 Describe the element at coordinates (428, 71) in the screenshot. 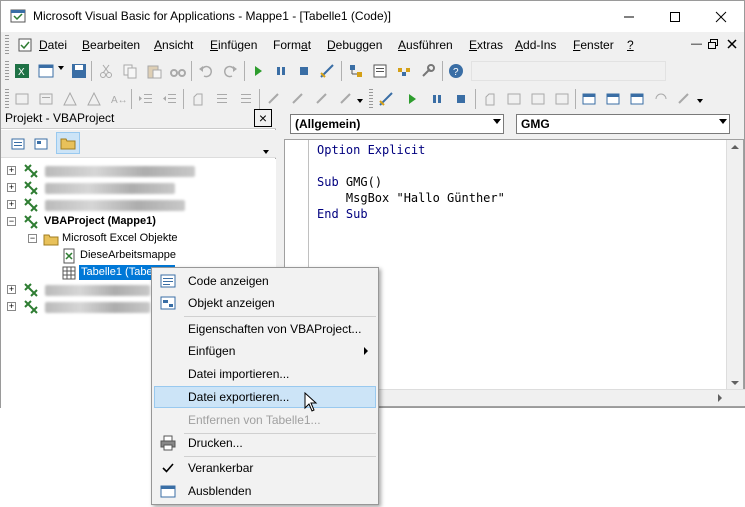

I see `toolbox-icon` at that location.